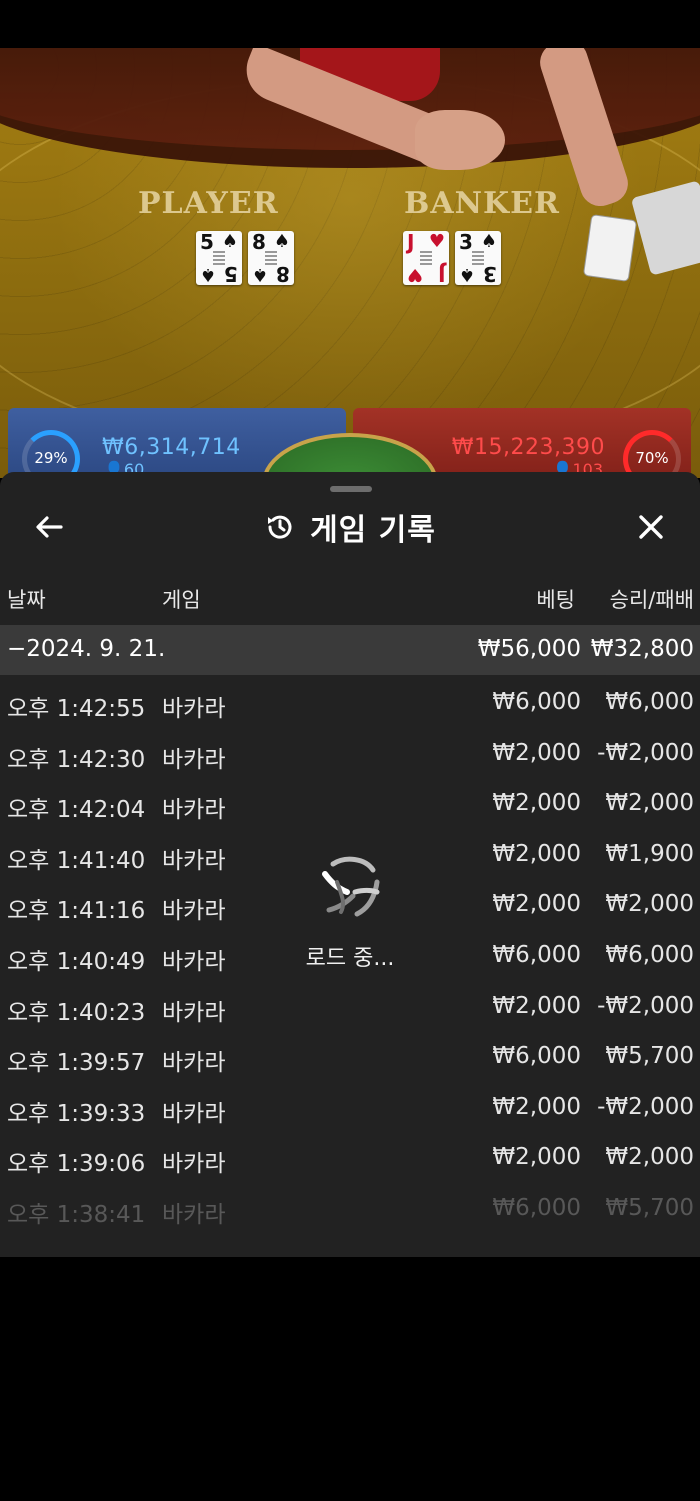  I want to click on banker-card-1: J ♥ J ♥, so click(426, 258).